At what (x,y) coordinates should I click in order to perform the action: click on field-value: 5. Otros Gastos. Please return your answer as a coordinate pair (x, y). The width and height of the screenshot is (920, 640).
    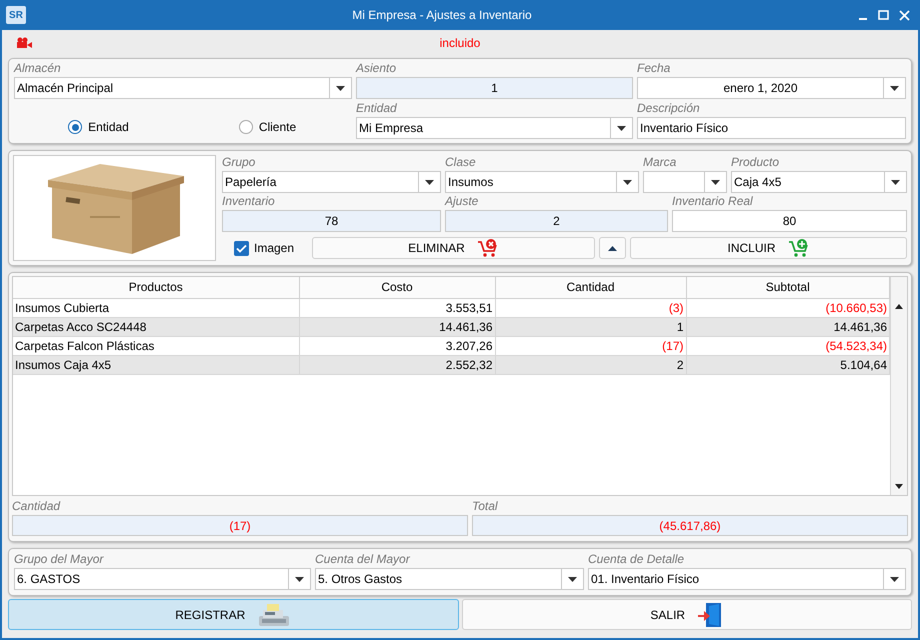
    Looking at the image, I should click on (360, 579).